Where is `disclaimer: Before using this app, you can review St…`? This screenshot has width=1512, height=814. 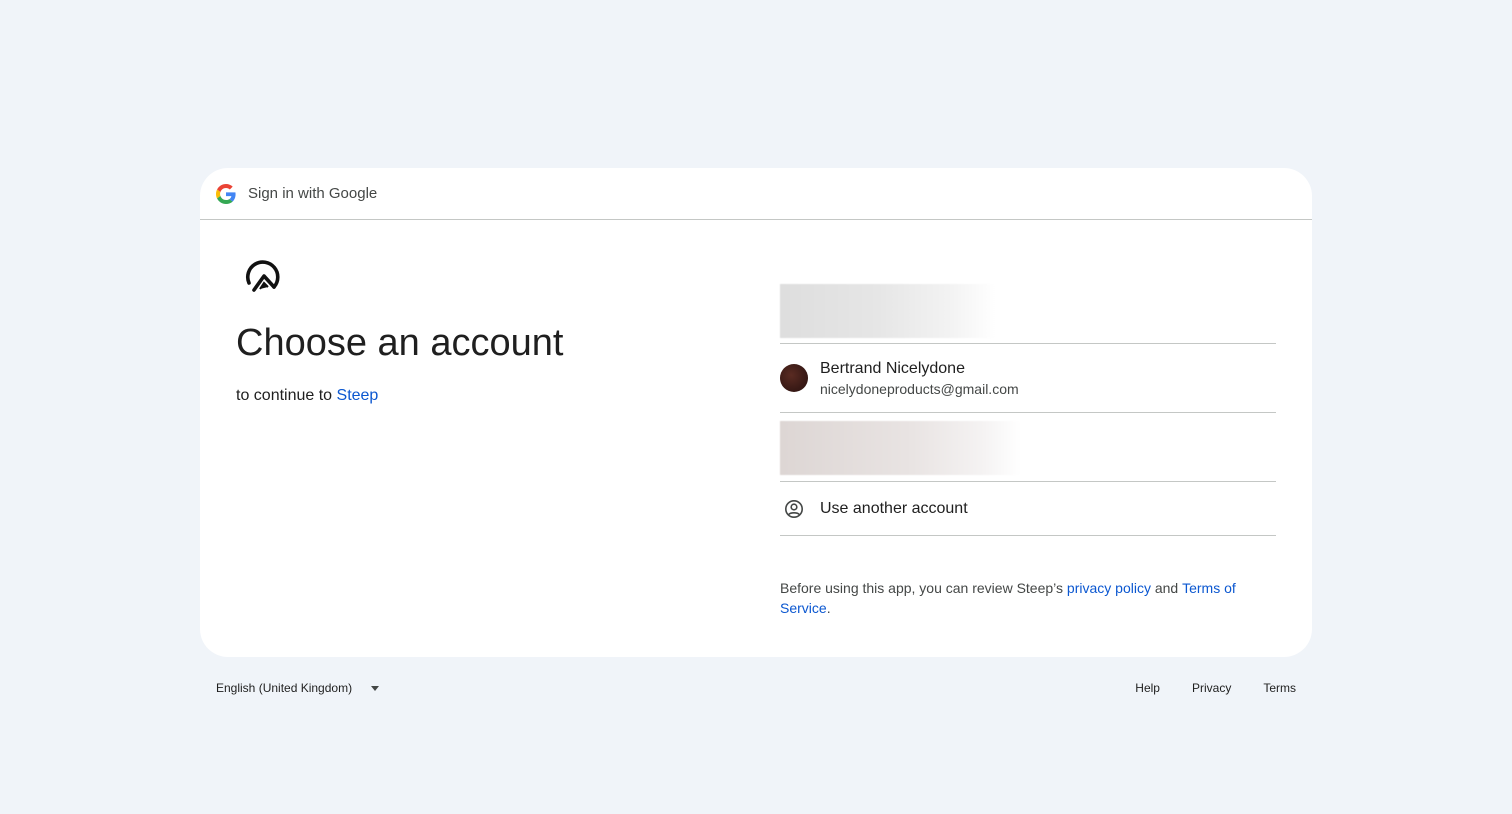 disclaimer: Before using this app, you can review St… is located at coordinates (1028, 598).